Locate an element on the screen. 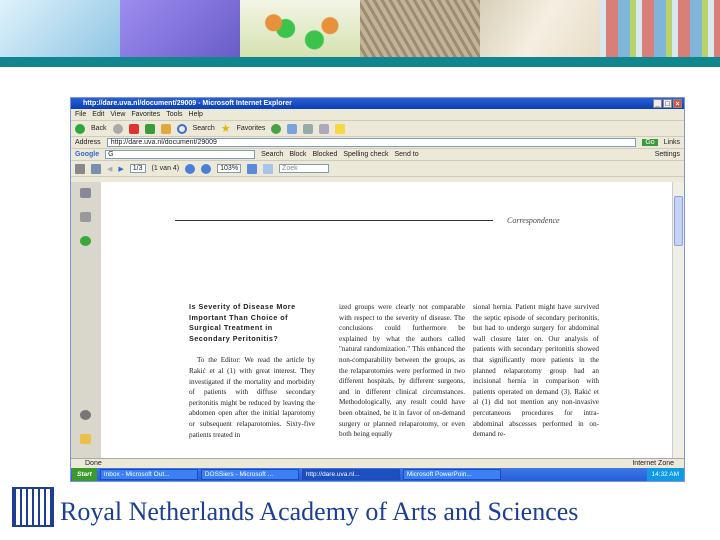  header-banner is located at coordinates (360, 28).